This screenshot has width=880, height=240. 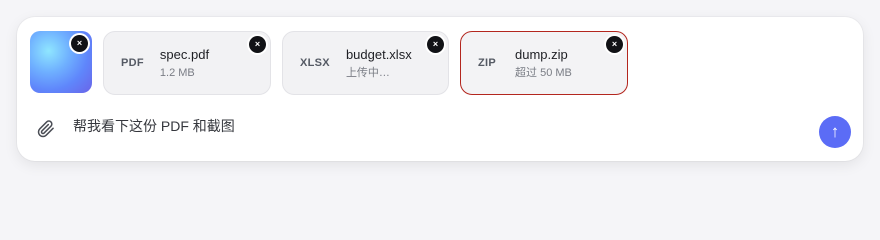 What do you see at coordinates (79, 43) in the screenshot?
I see `remove-image-close-icon: ×` at bounding box center [79, 43].